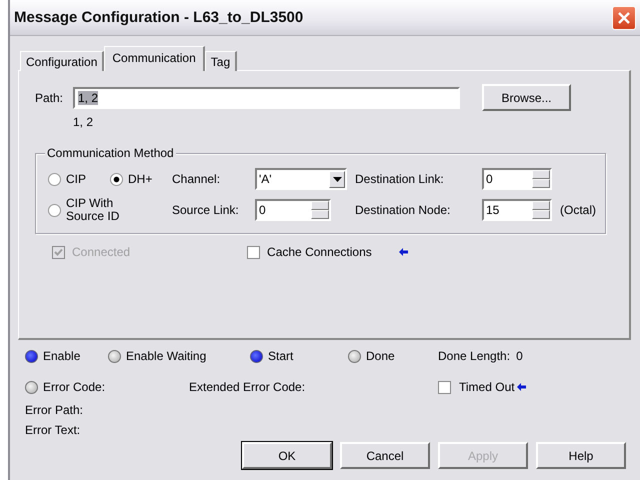 This screenshot has width=640, height=480. Describe the element at coordinates (206, 210) in the screenshot. I see `source-link-label: Source Link:` at that location.